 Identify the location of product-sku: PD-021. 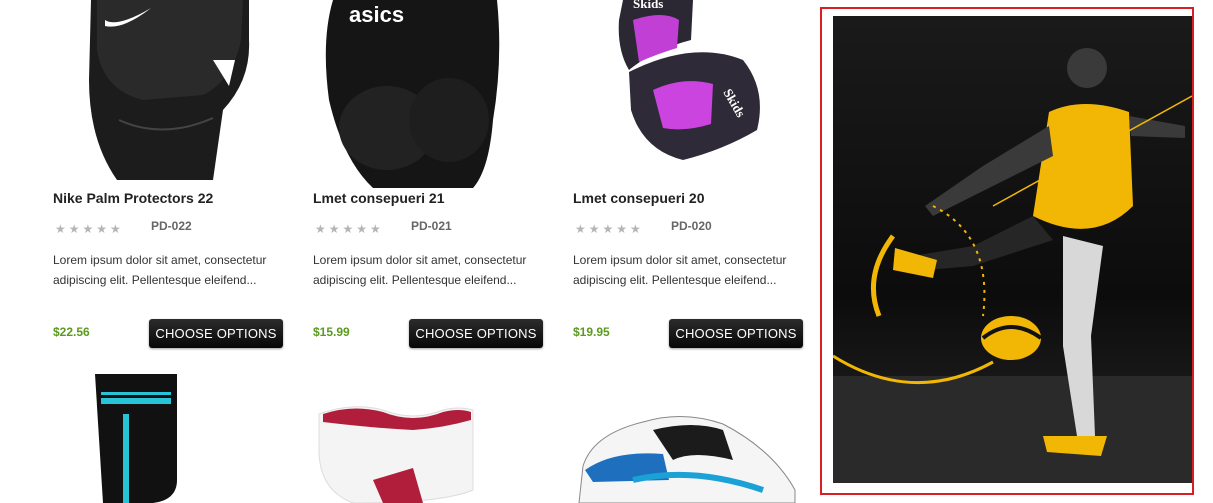
(431, 226).